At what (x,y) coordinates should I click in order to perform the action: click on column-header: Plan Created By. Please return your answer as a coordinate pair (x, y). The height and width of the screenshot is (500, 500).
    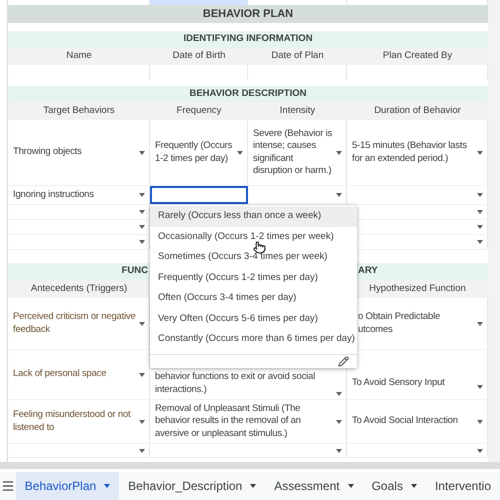
    Looking at the image, I should click on (417, 56).